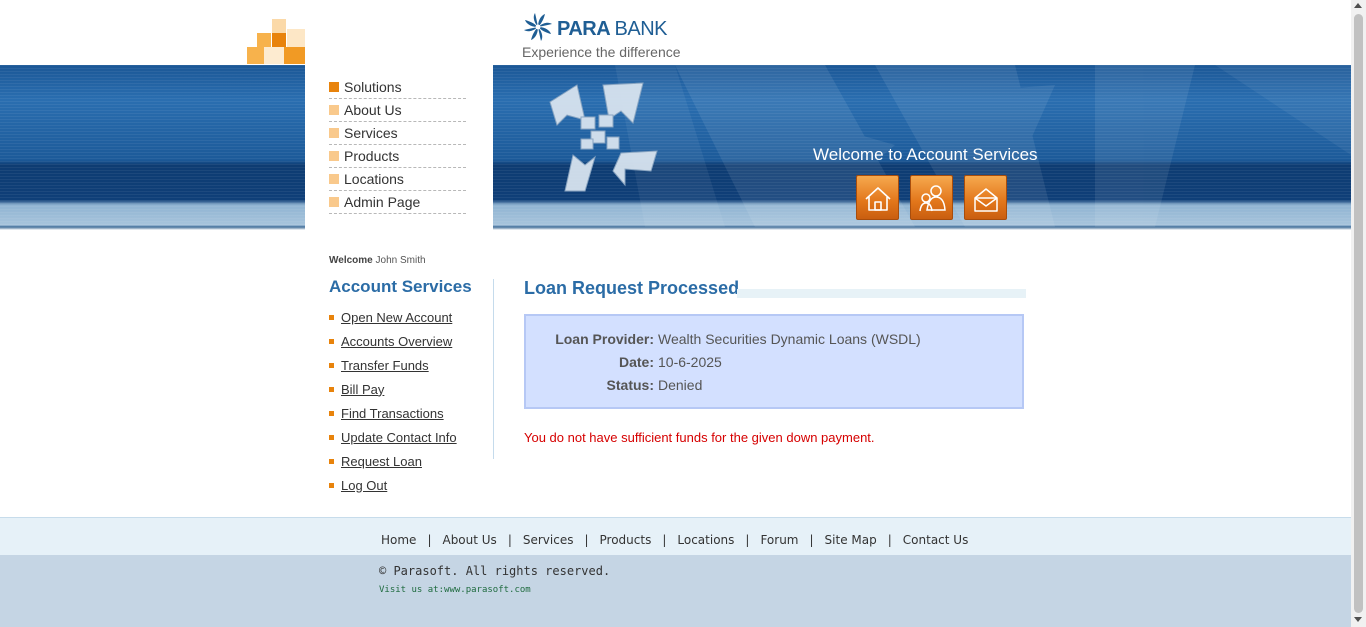 This screenshot has width=1366, height=627. I want to click on scrollbar-thumb, so click(1358, 313).